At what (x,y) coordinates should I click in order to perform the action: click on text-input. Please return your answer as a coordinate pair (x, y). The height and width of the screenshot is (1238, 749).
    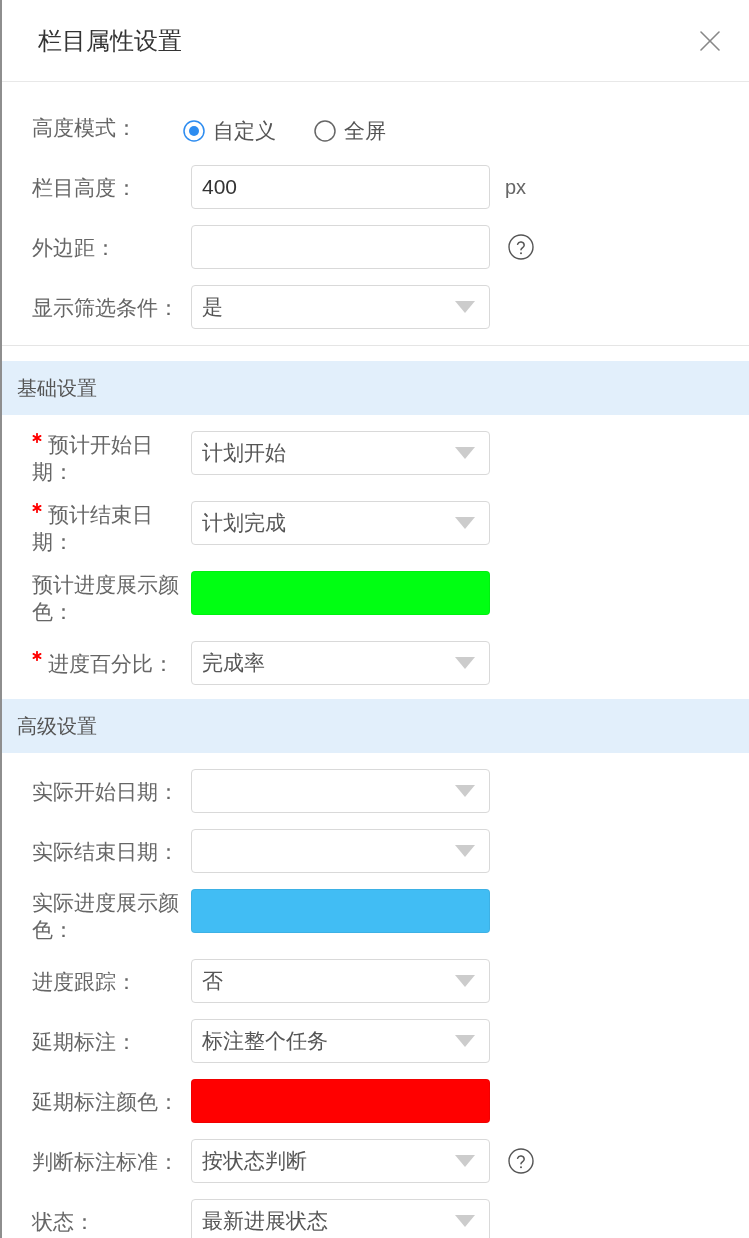
    Looking at the image, I should click on (340, 247).